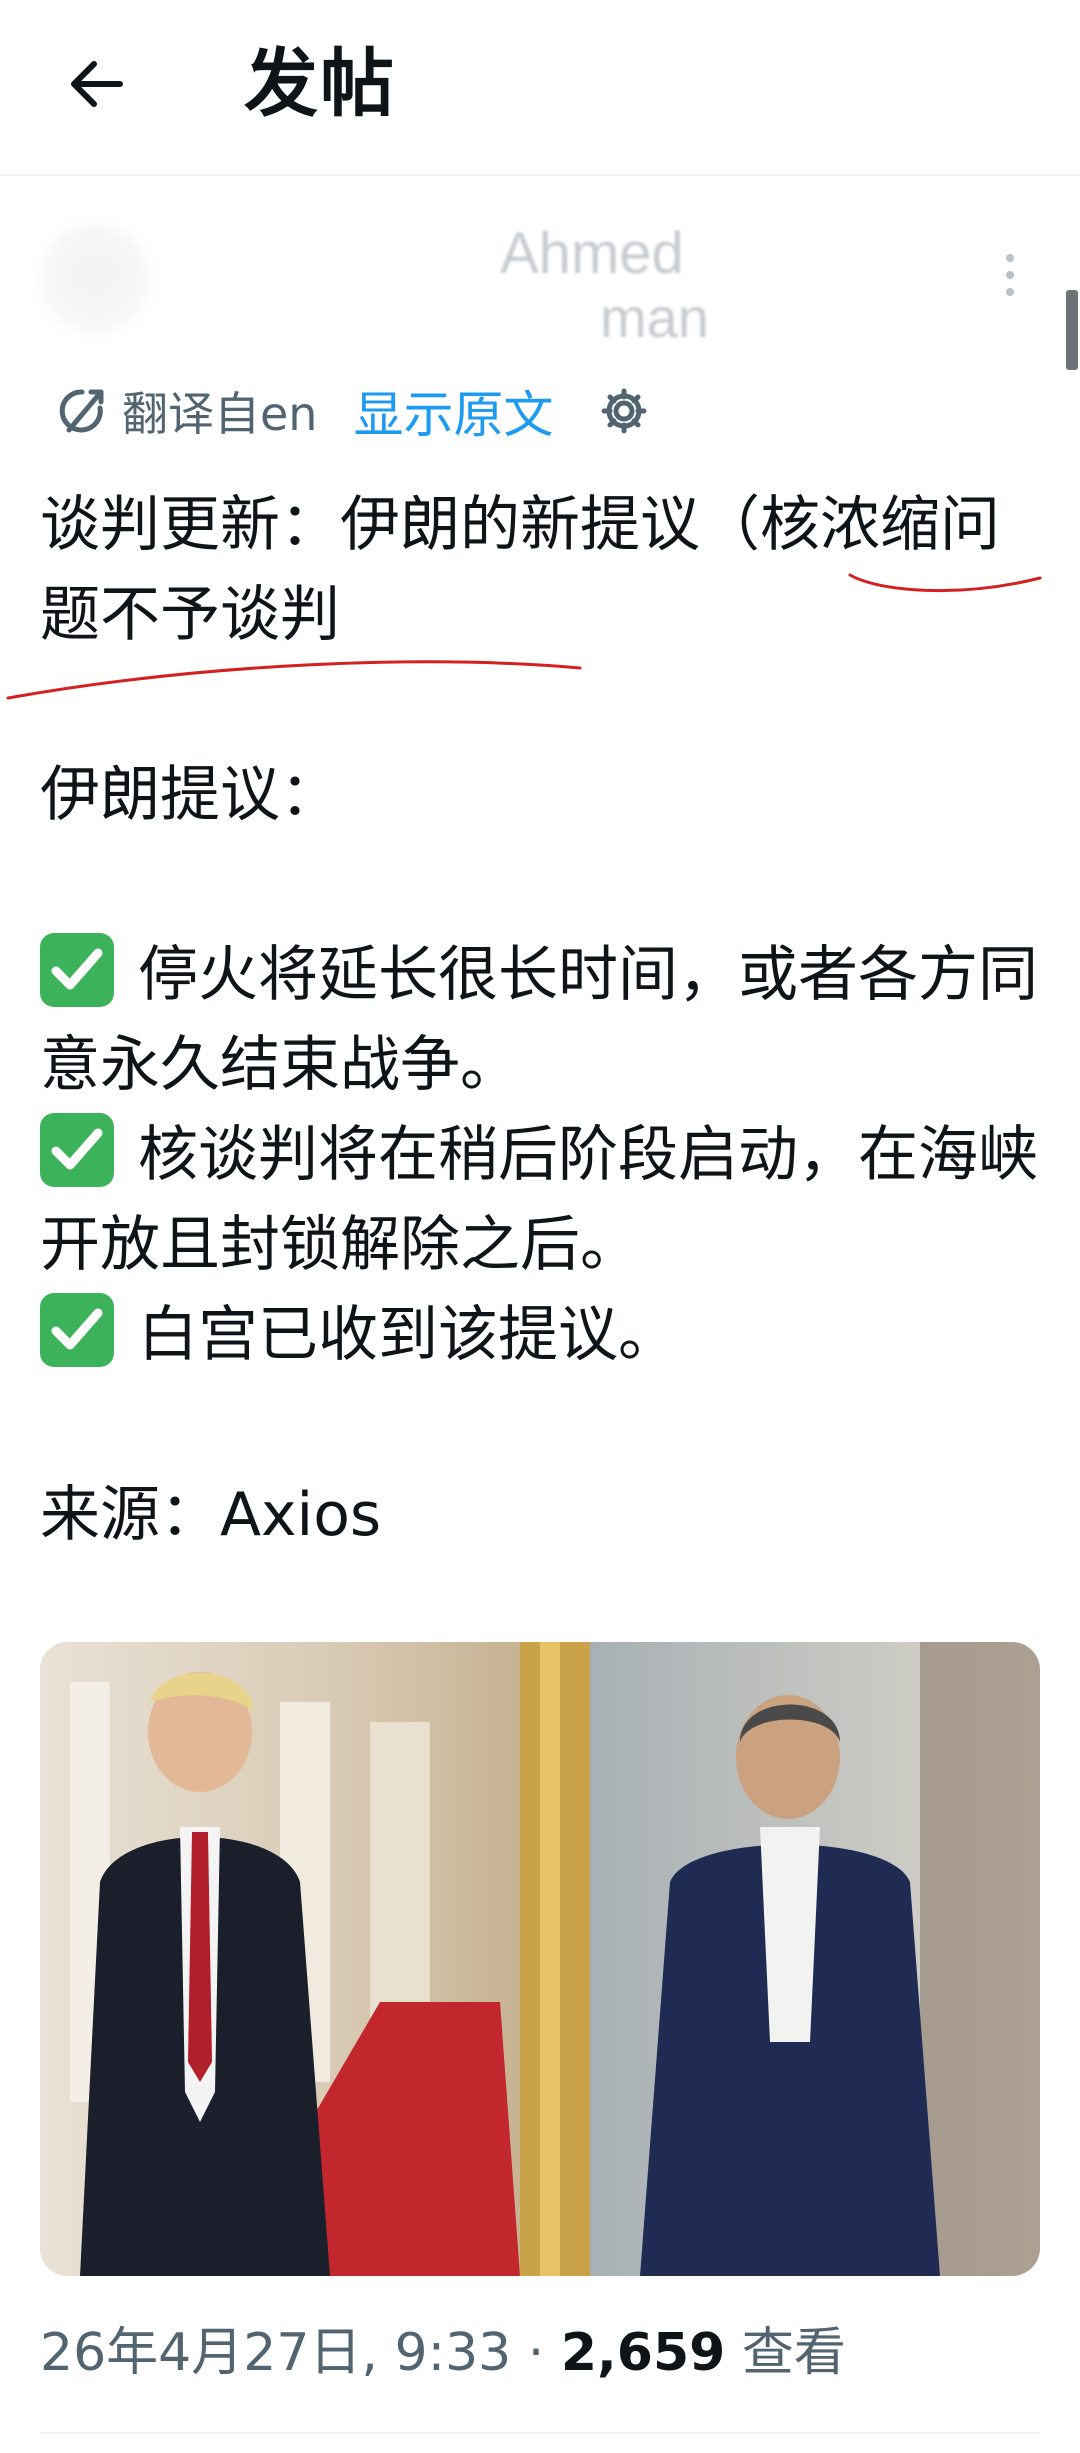 The image size is (1080, 2453). What do you see at coordinates (540, 2433) in the screenshot?
I see `divider` at bounding box center [540, 2433].